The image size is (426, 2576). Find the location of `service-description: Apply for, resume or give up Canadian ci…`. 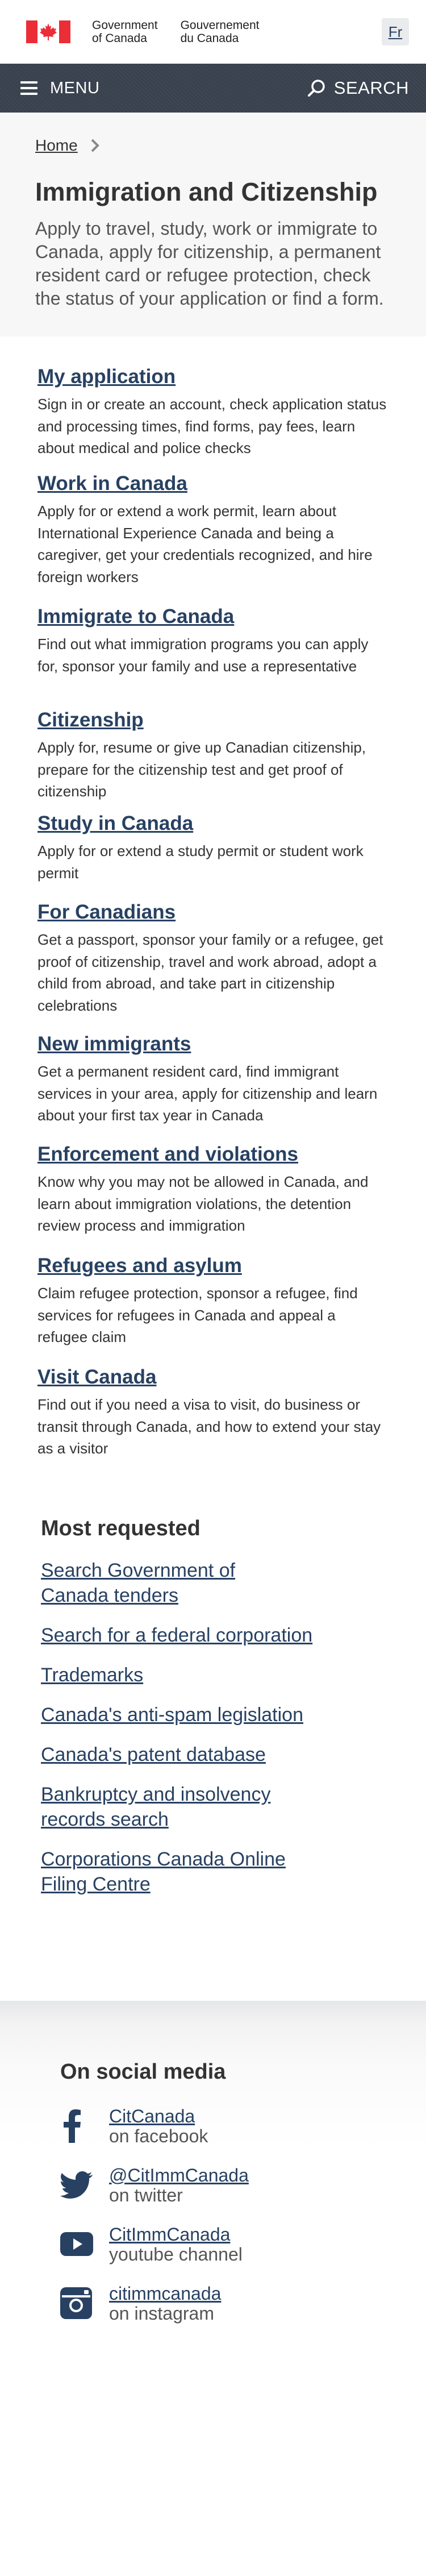

service-description: Apply for, resume or give up Canadian ci… is located at coordinates (201, 770).